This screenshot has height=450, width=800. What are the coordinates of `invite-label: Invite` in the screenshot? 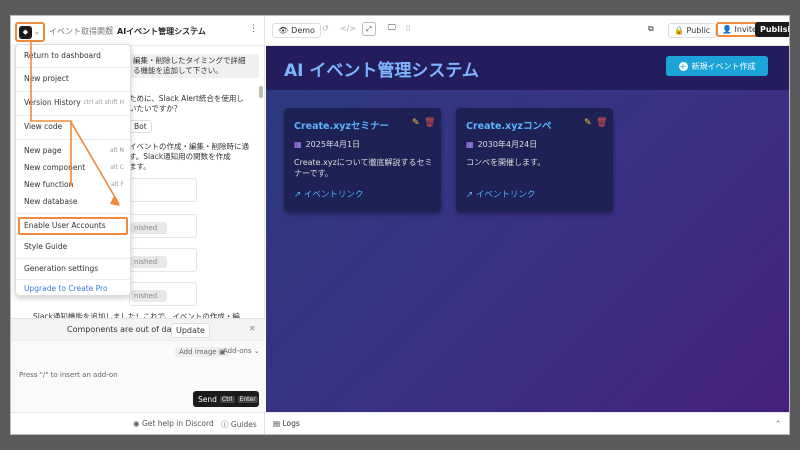 It's located at (745, 29).